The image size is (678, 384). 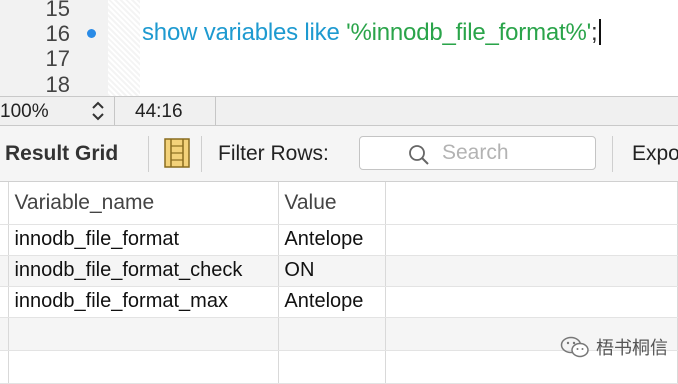 I want to click on sql-terminator: ;, so click(x=594, y=32).